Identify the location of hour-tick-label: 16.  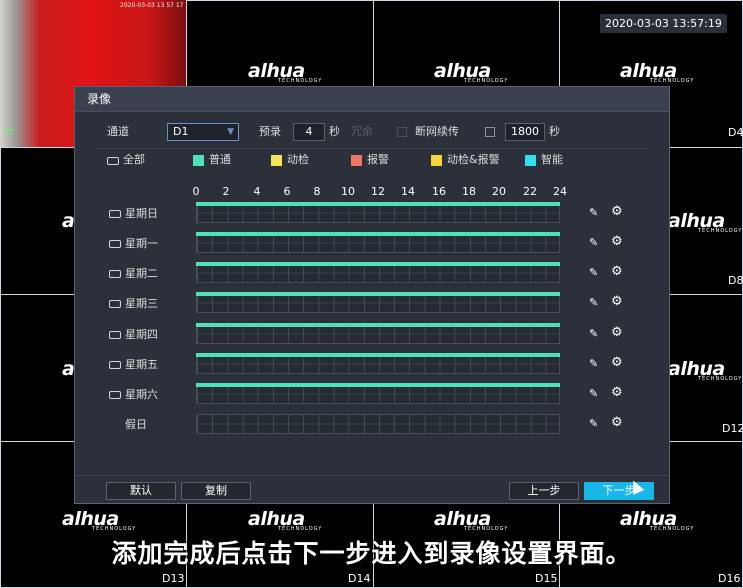
(439, 191).